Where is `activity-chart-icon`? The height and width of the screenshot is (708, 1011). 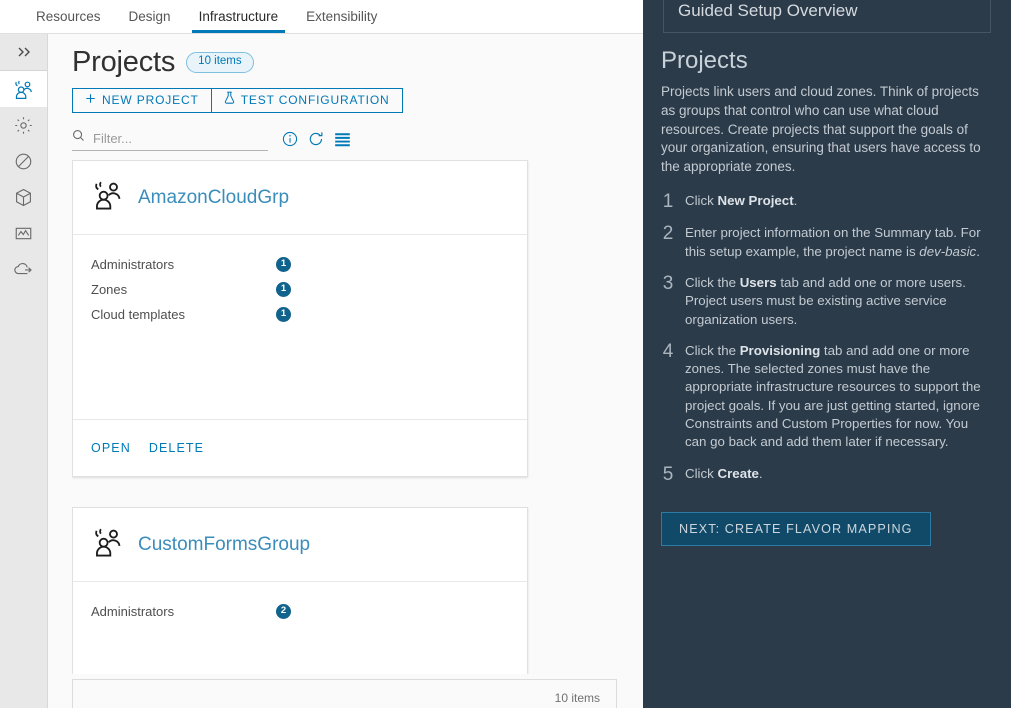 activity-chart-icon is located at coordinates (23, 233).